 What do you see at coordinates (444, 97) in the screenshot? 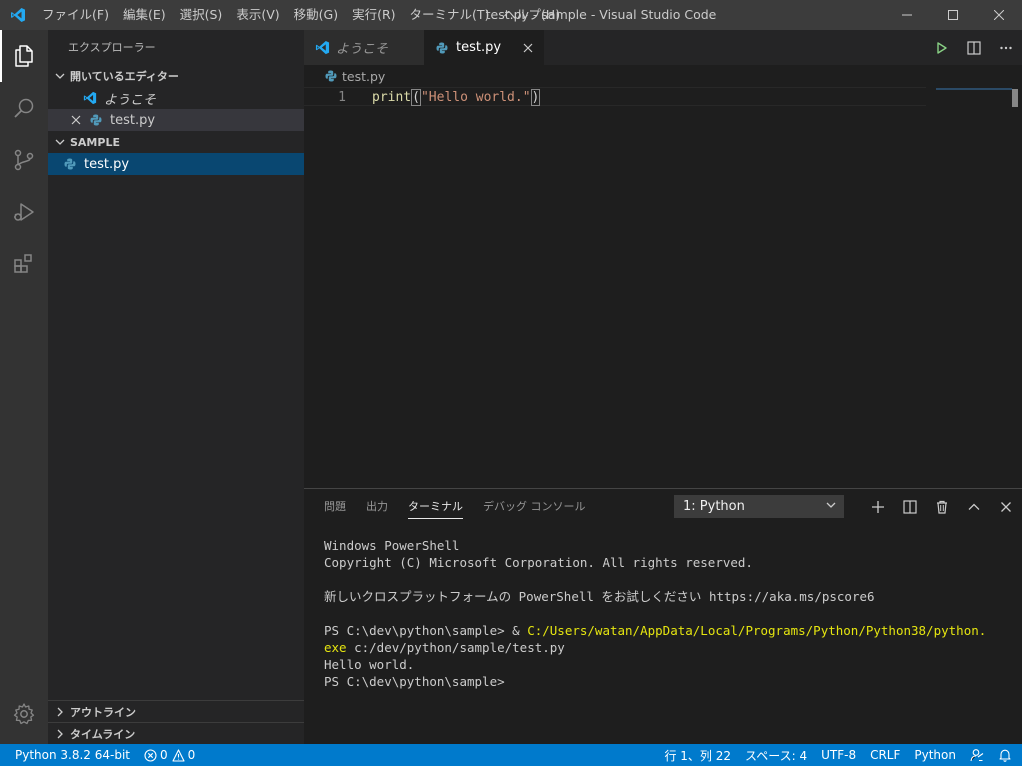
I see `line-content: print("Hello world.")` at bounding box center [444, 97].